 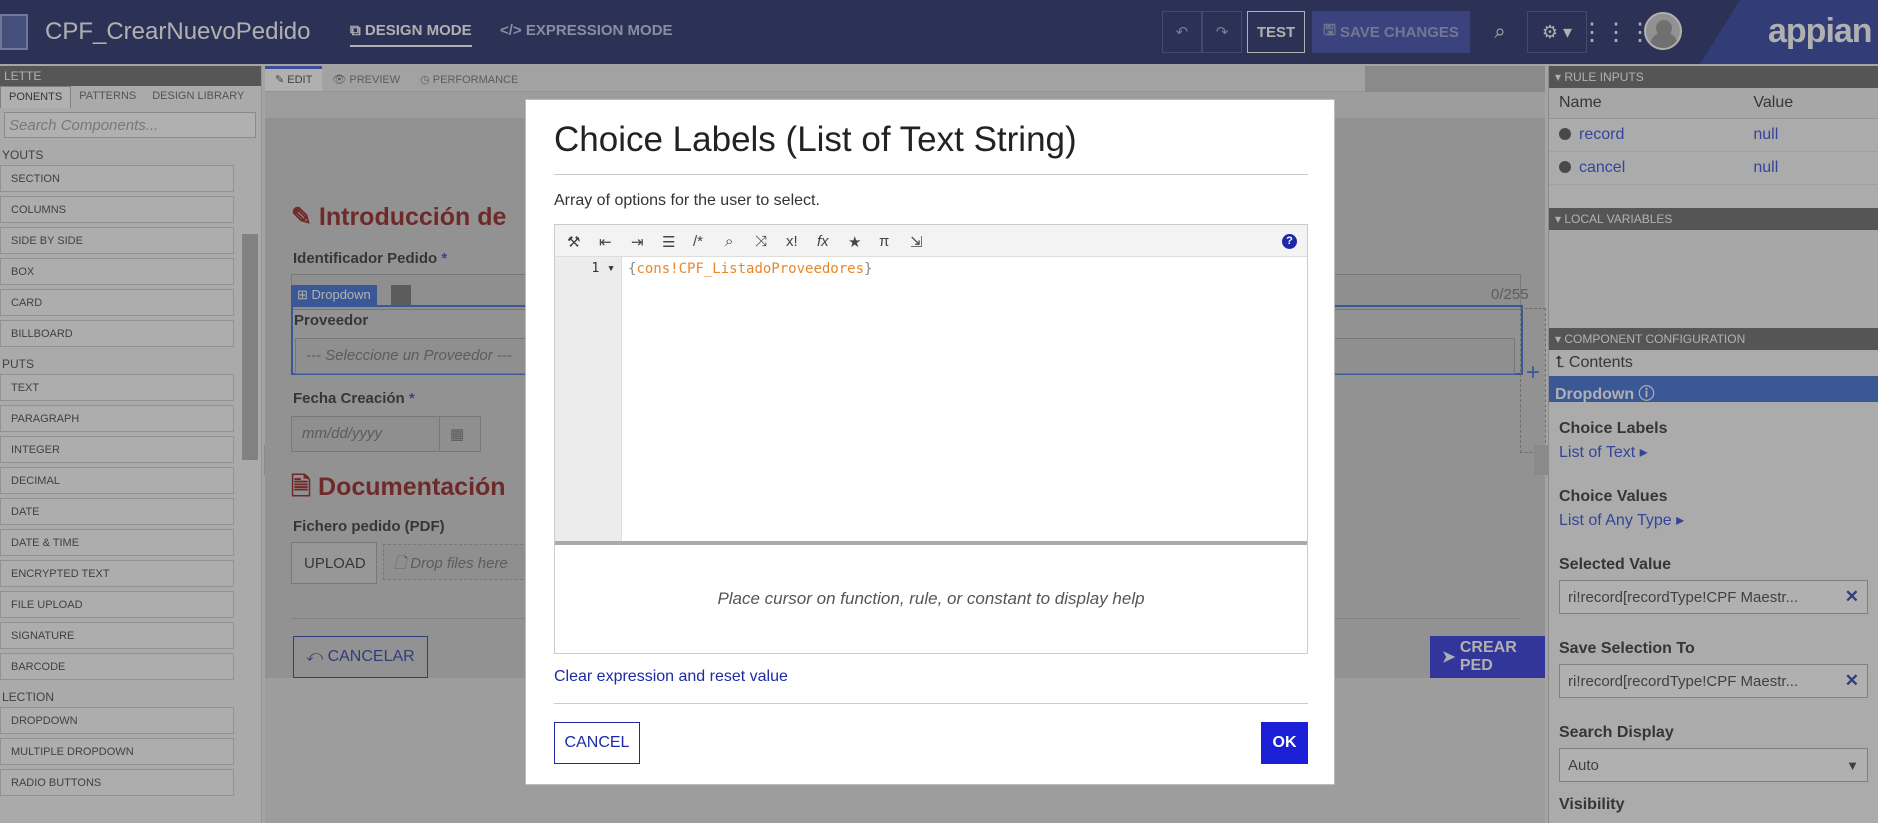 I want to click on code-line: {cons!CPF_ListadoProveedores}, so click(x=750, y=269).